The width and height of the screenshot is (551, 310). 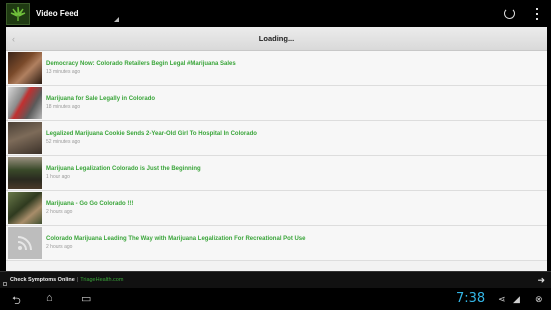 What do you see at coordinates (471, 298) in the screenshot?
I see `clock: 7:38` at bounding box center [471, 298].